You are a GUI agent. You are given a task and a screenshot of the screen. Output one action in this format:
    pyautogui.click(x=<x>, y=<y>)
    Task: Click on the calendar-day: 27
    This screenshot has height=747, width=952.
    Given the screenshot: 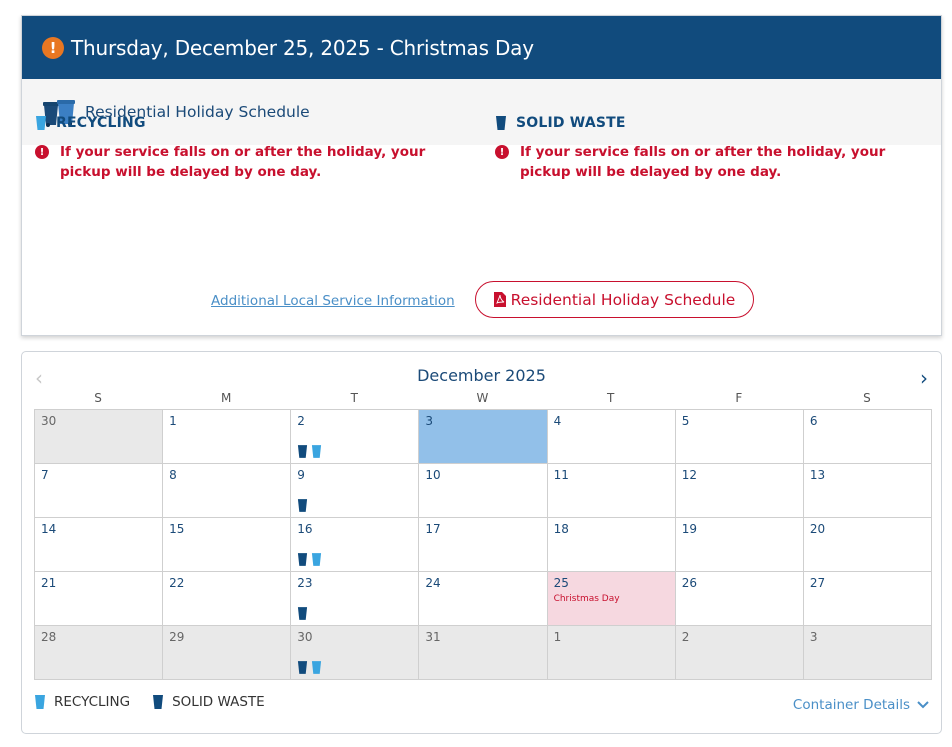 What is the action you would take?
    pyautogui.click(x=867, y=599)
    